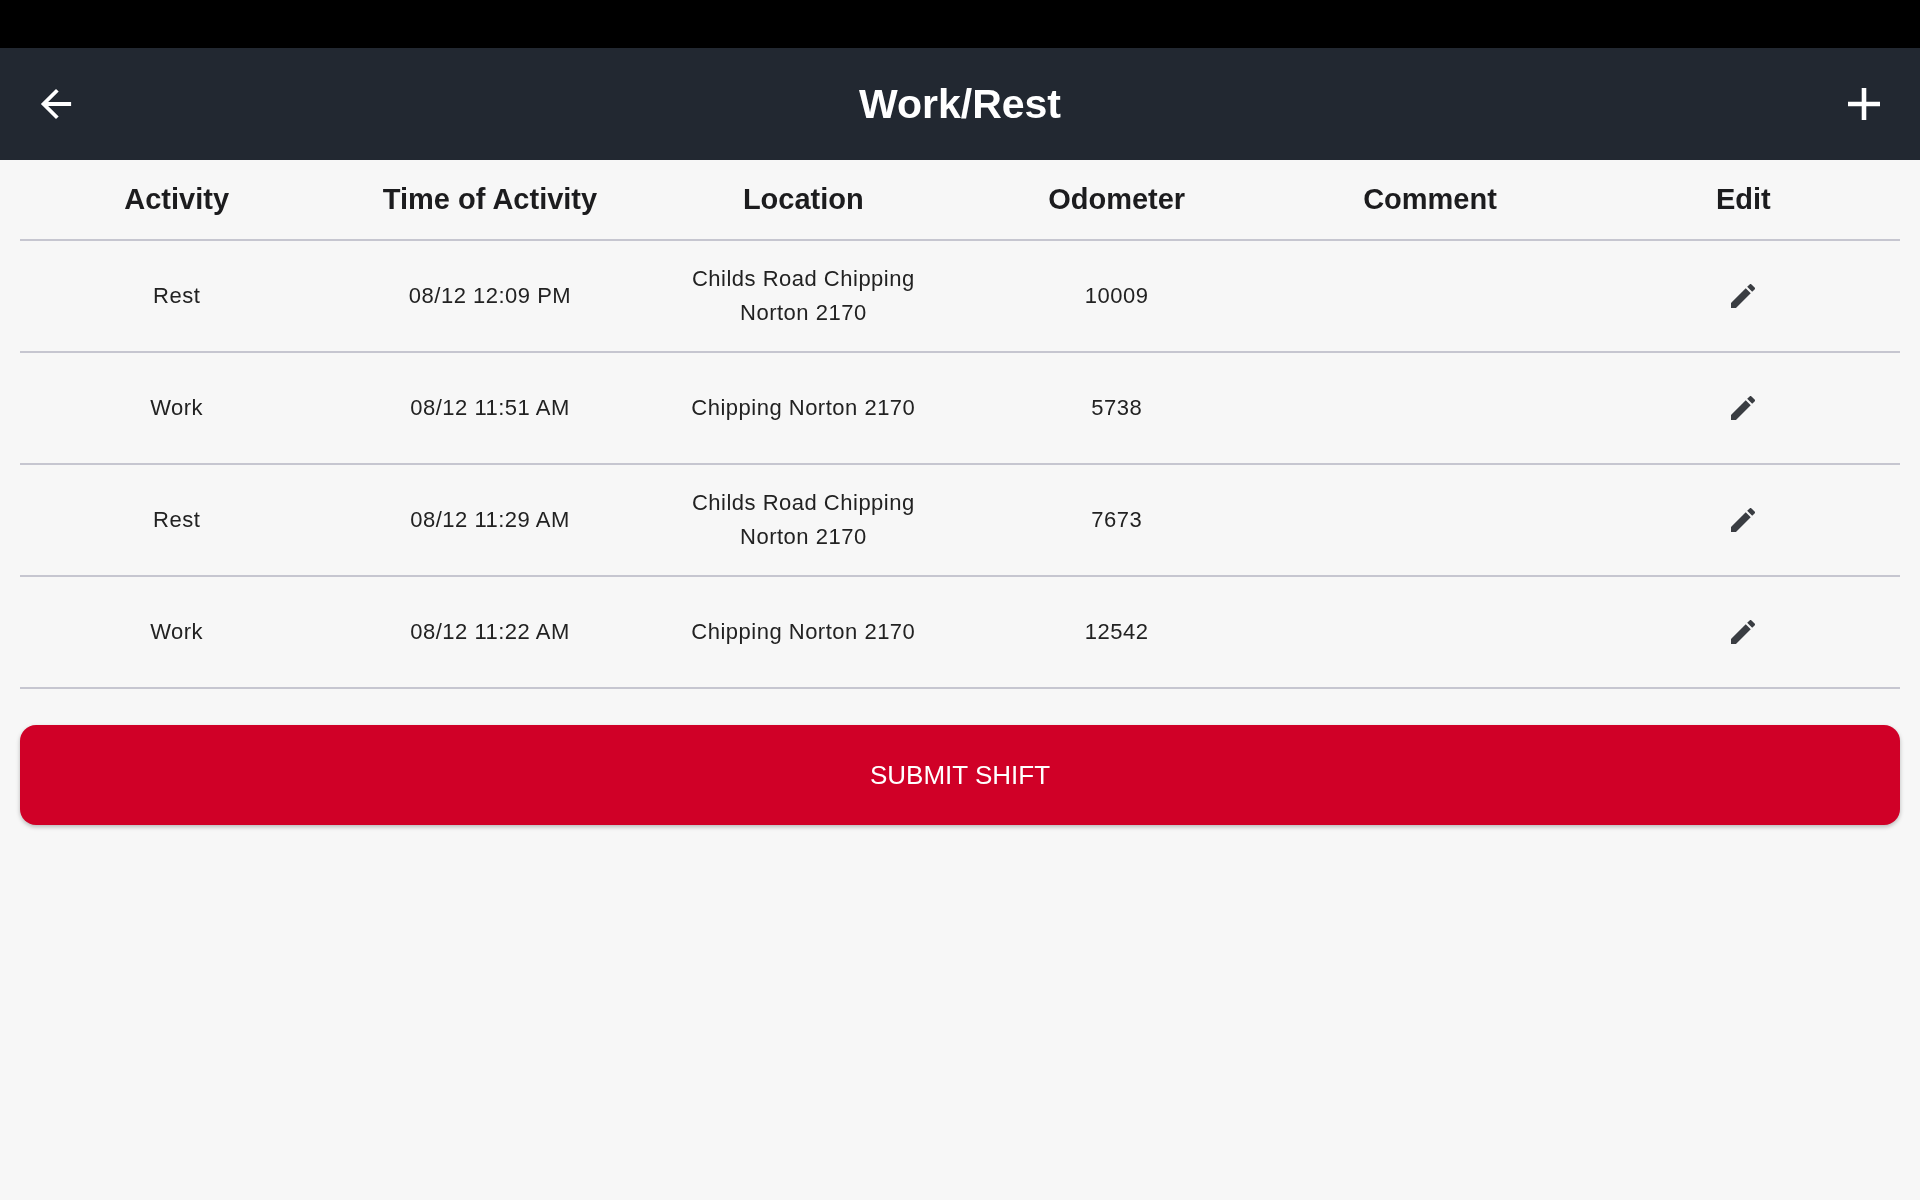  Describe the element at coordinates (960, 104) in the screenshot. I see `page-title: Work/Rest` at that location.